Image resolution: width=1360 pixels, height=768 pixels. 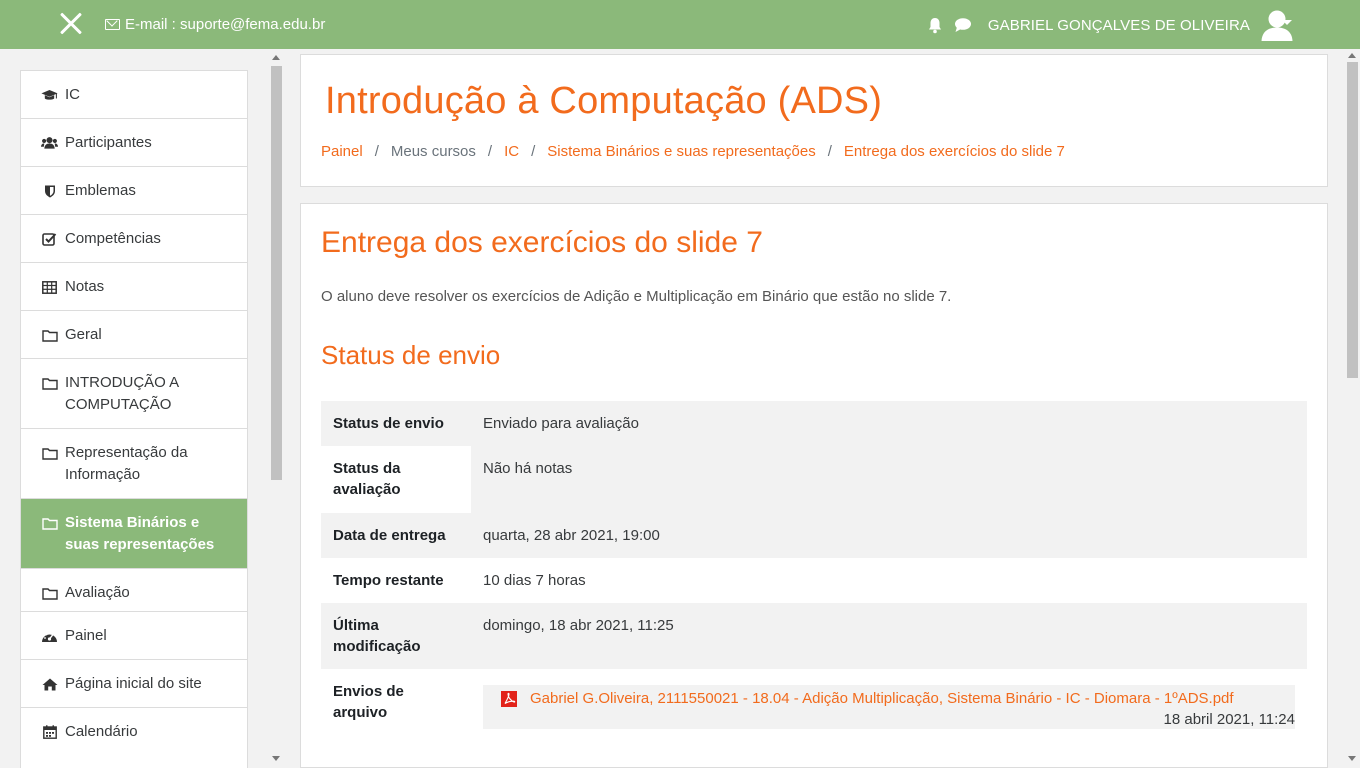 I want to click on file-date: 18 abril 2021, 11:24, so click(x=1229, y=719).